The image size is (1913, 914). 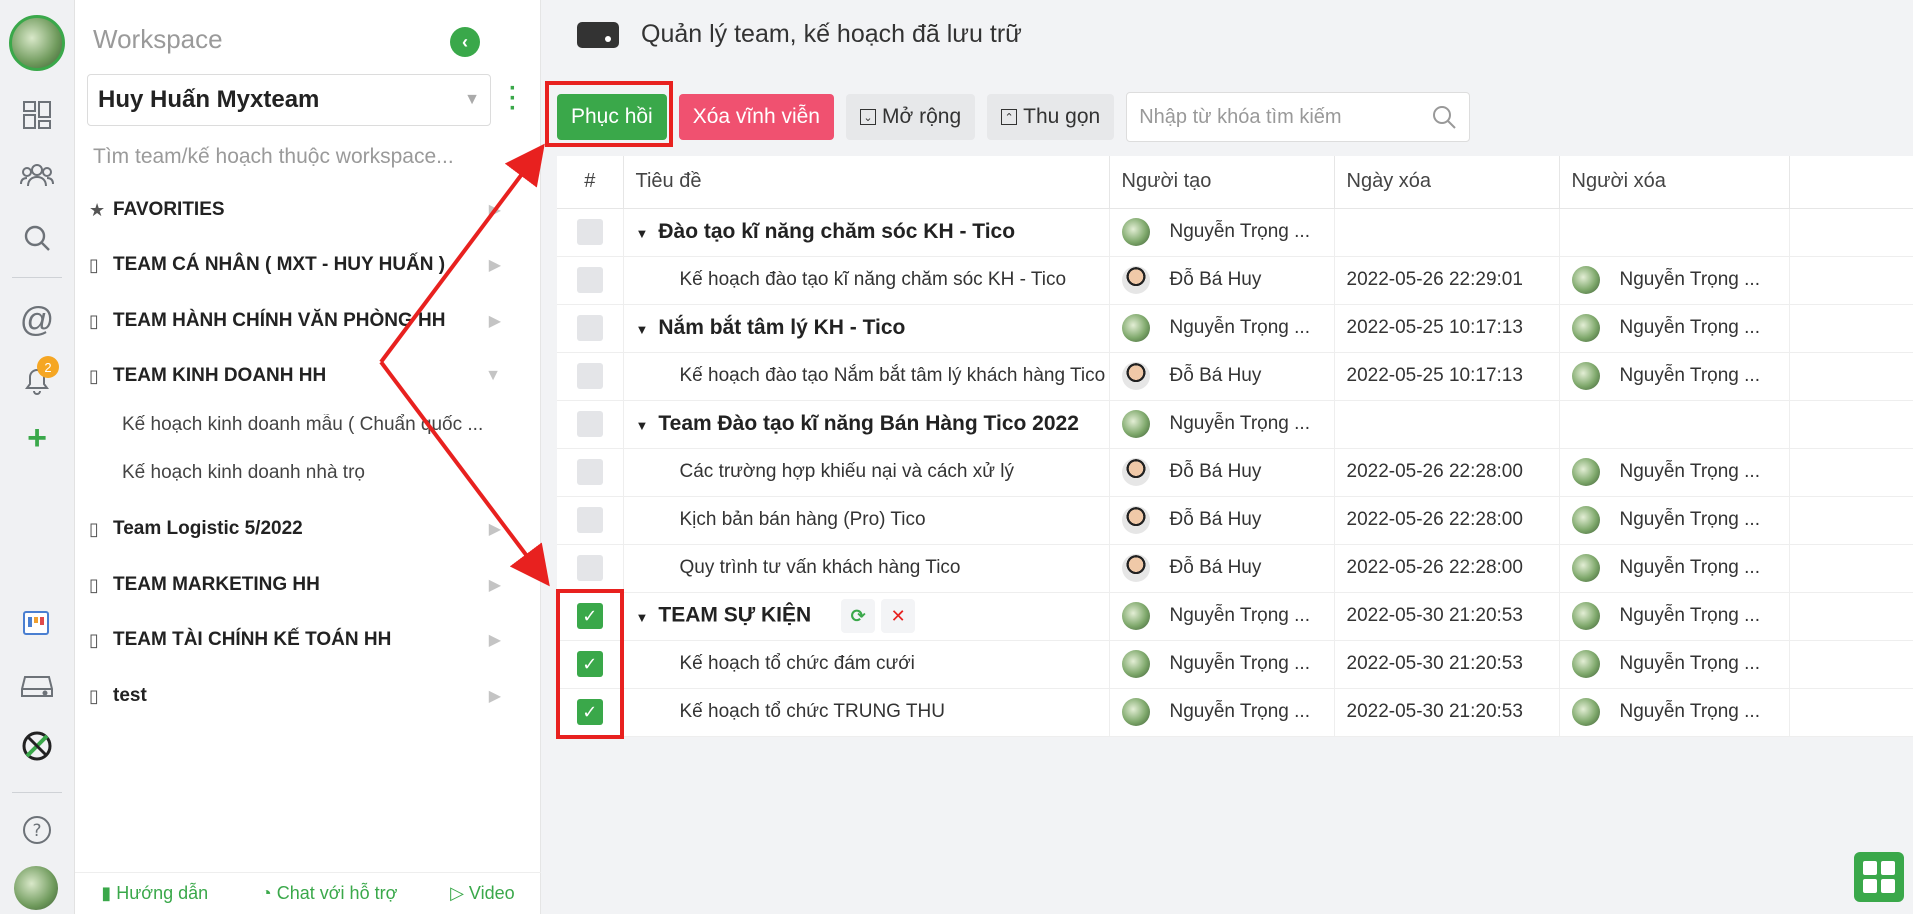 I want to click on title-cell: ▼ TEAM SỰ KIỆN ⟳ ✕, so click(x=866, y=616).